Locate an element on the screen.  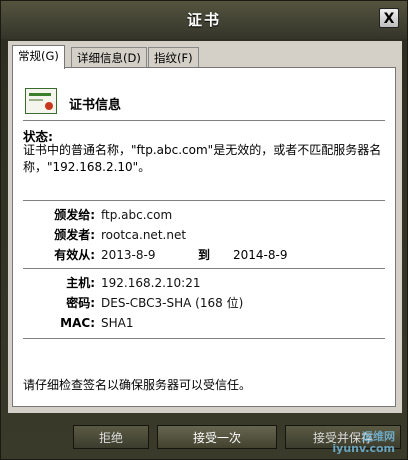
certificate-icon is located at coordinates (41, 101).